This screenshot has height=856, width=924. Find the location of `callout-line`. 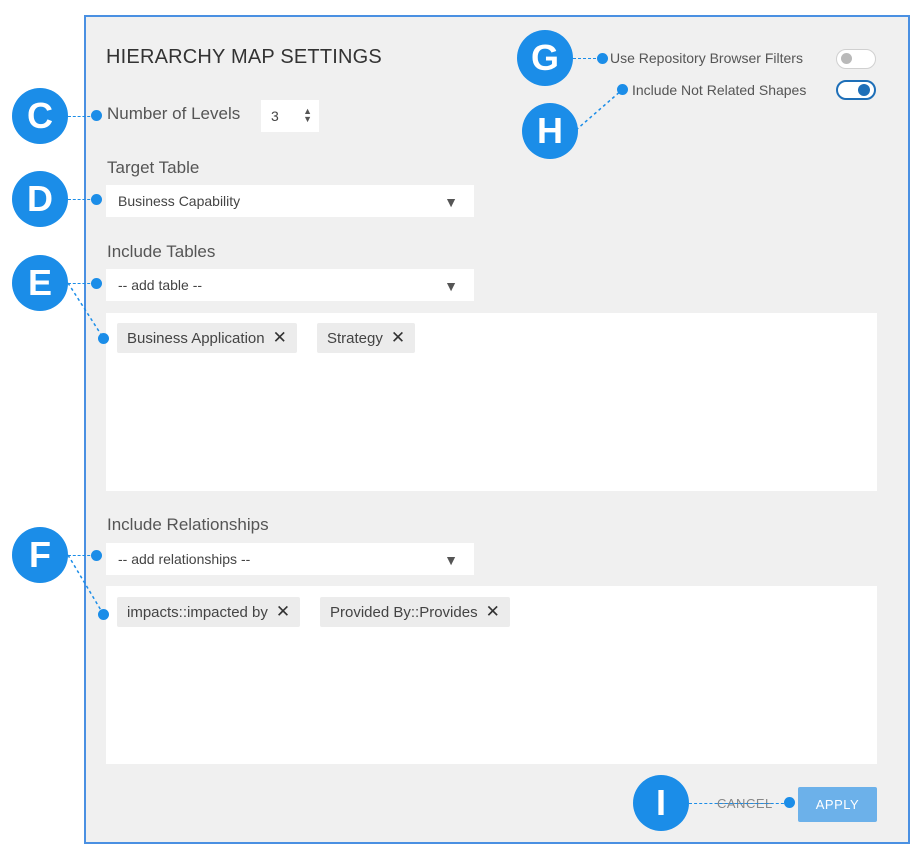

callout-line is located at coordinates (739, 803).